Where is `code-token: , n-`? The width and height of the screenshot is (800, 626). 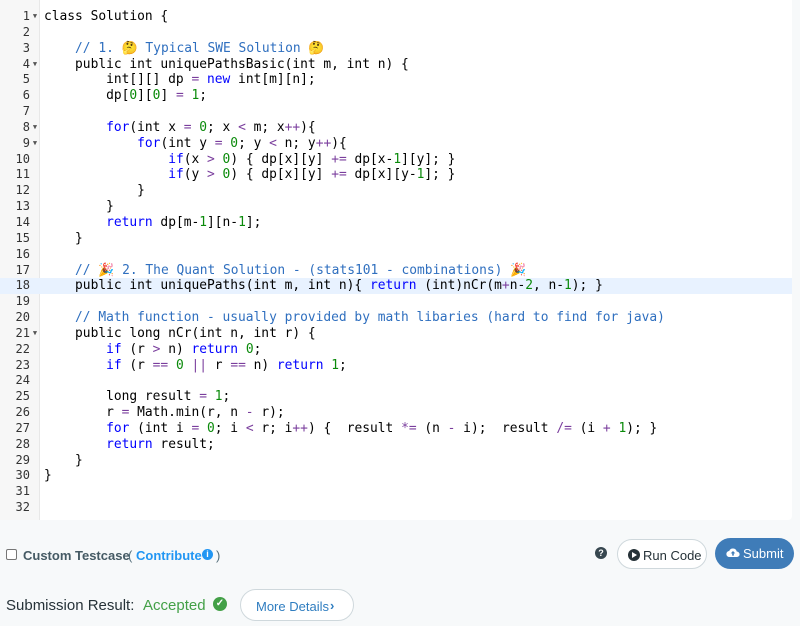 code-token: , n- is located at coordinates (548, 286).